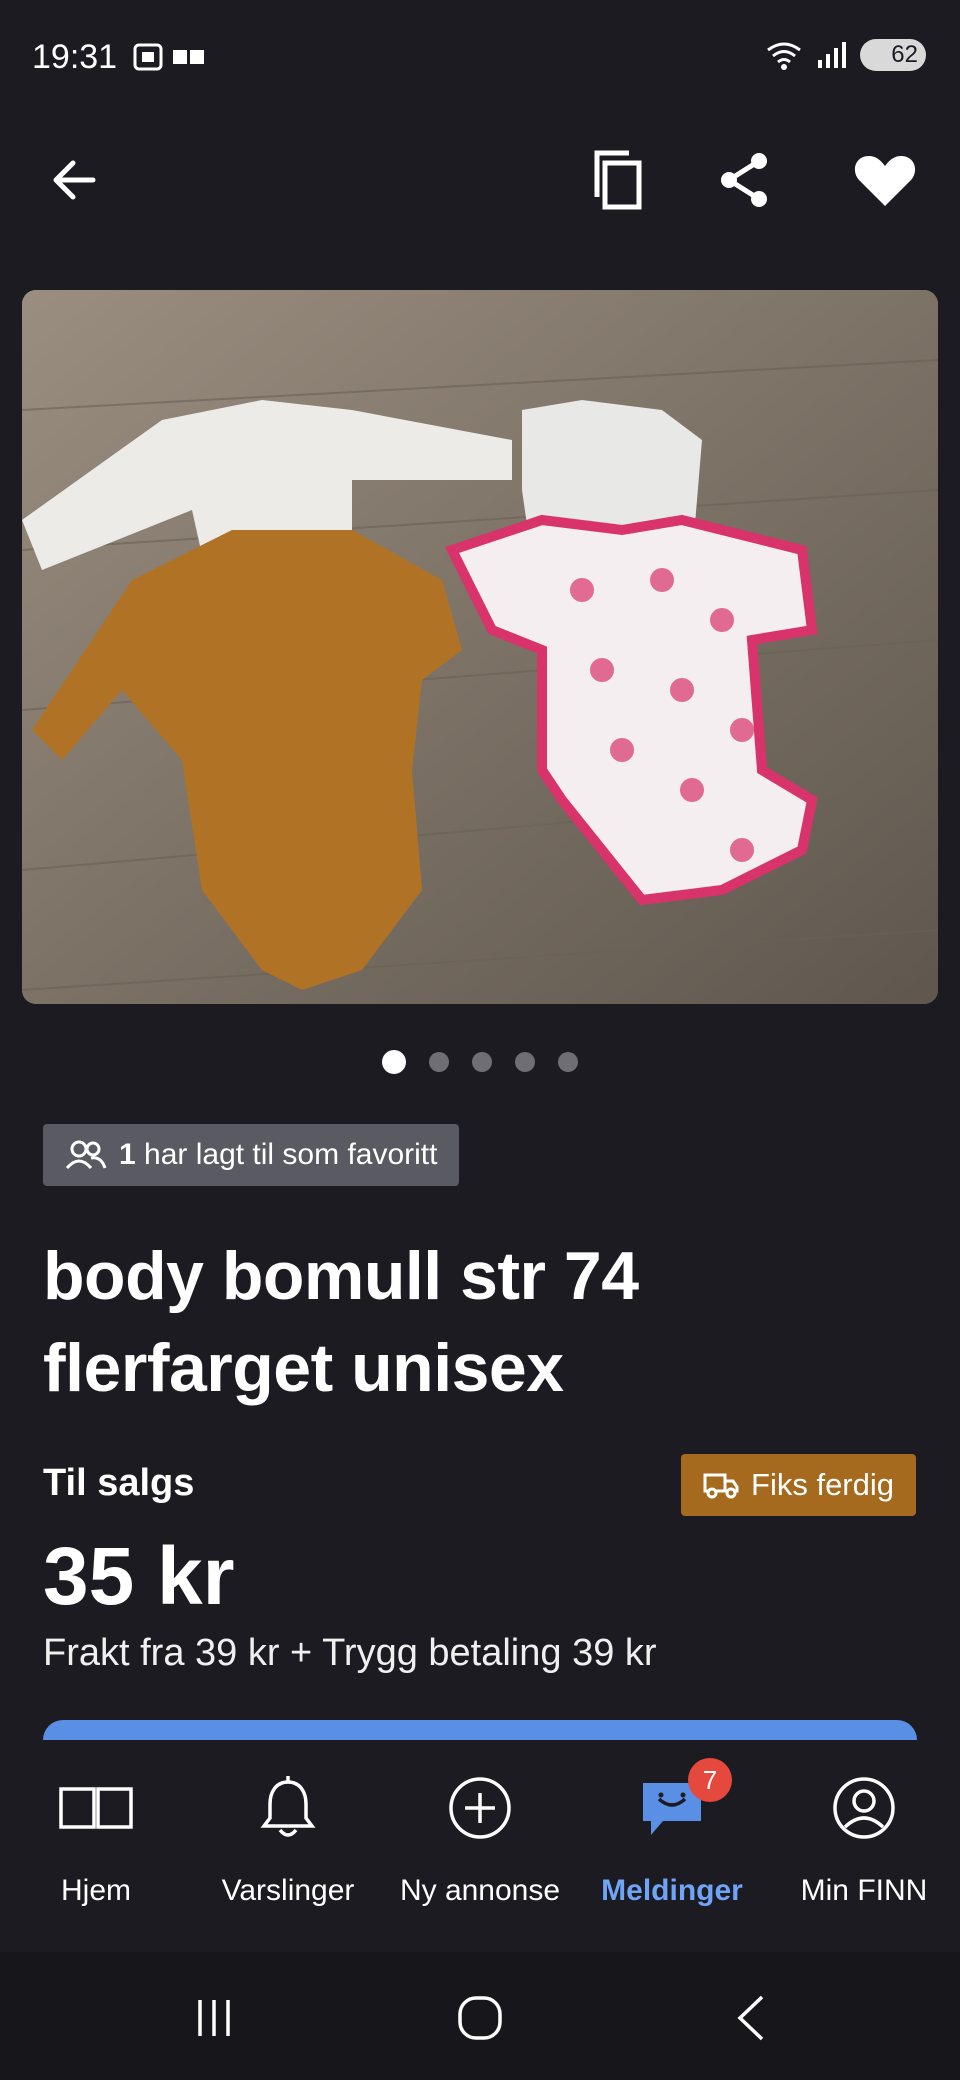 Image resolution: width=960 pixels, height=2080 pixels. I want to click on listing-title: body bomull str 74 flerfarget unisex, so click(341, 1322).